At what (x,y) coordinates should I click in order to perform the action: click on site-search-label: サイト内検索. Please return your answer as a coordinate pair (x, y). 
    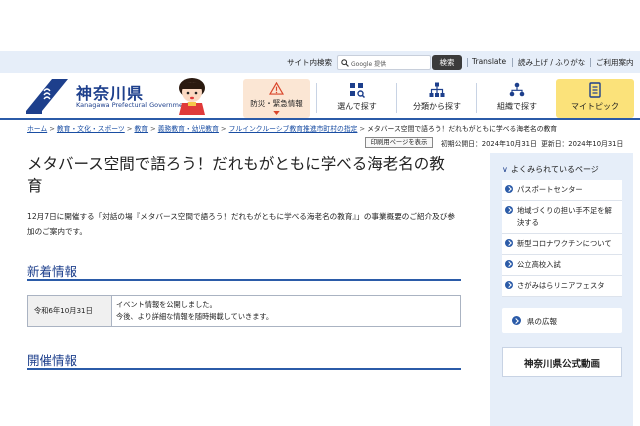
    Looking at the image, I should click on (309, 62).